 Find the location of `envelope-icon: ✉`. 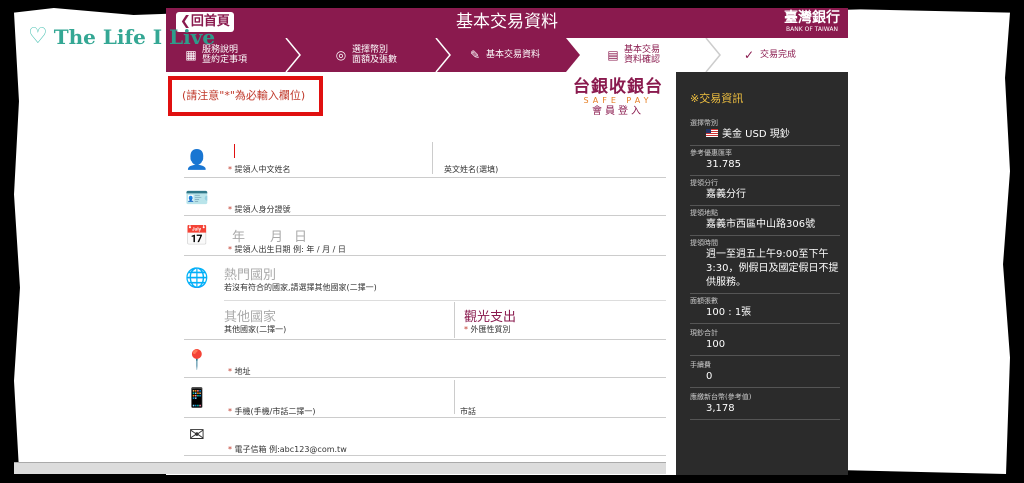

envelope-icon: ✉ is located at coordinates (197, 435).